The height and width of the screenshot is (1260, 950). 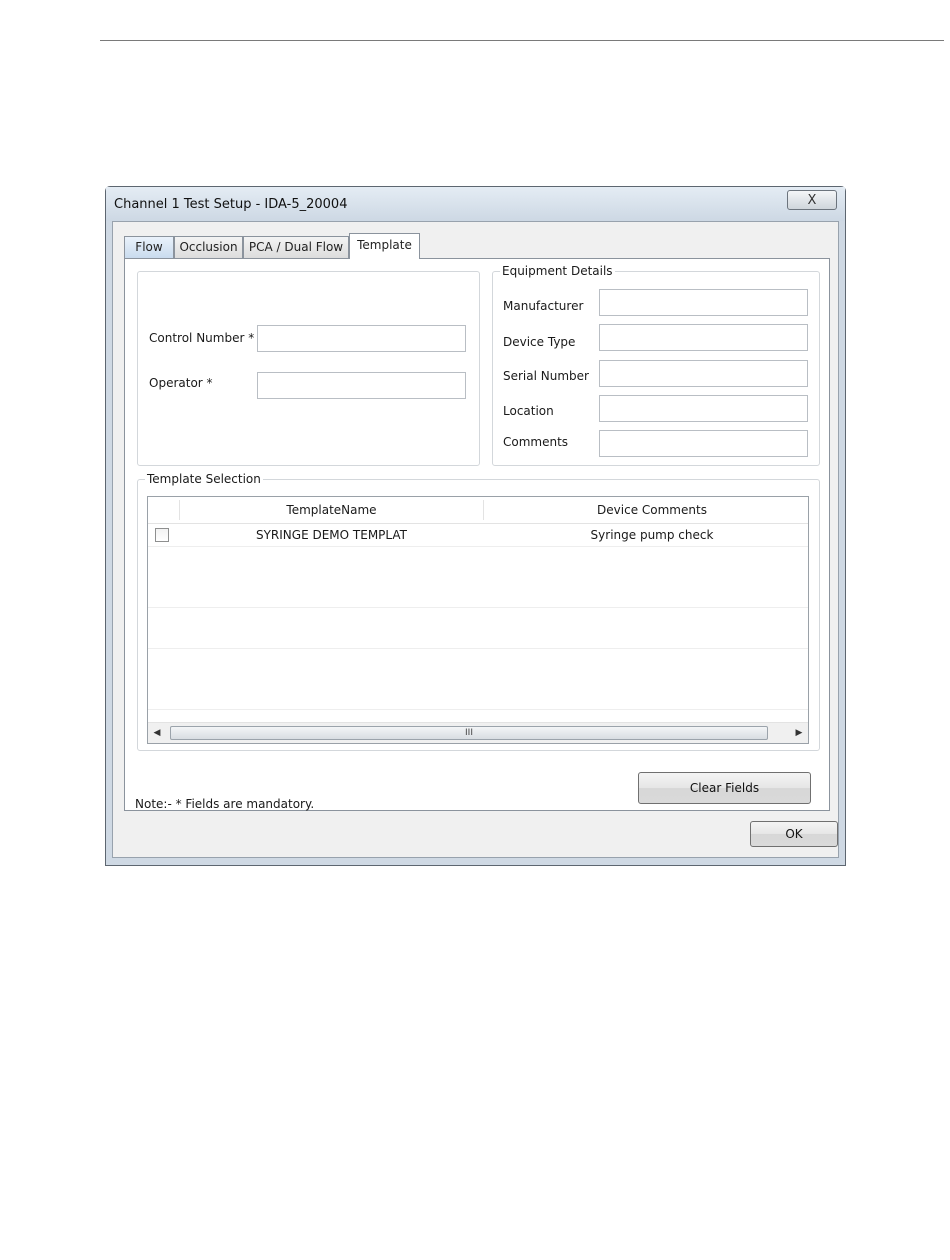 I want to click on close-button: X, so click(x=812, y=200).